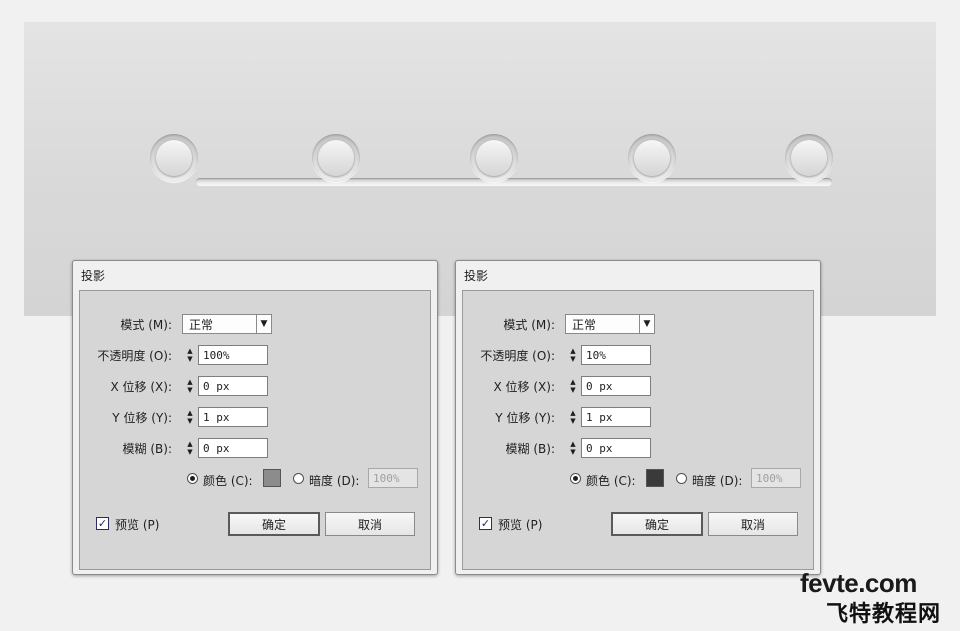 The width and height of the screenshot is (960, 631). I want to click on watermark-logo: fevte.com 飞特教程网, so click(876, 598).